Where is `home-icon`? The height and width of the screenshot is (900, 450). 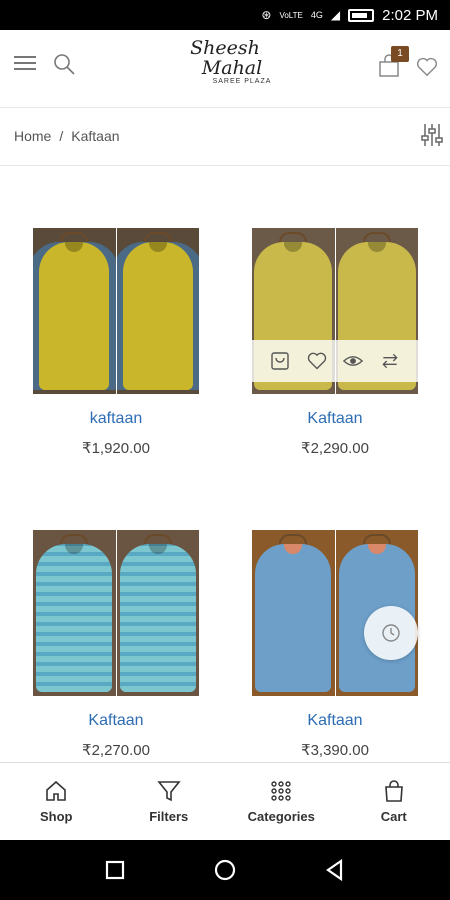 home-icon is located at coordinates (56, 790).